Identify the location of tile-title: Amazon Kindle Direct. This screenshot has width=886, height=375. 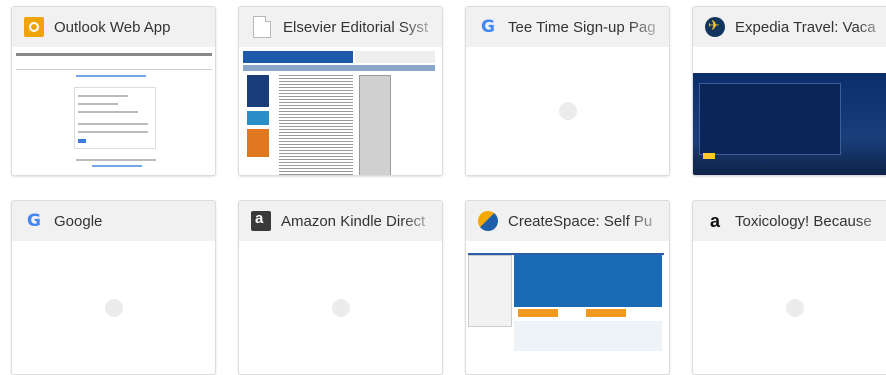
(353, 221).